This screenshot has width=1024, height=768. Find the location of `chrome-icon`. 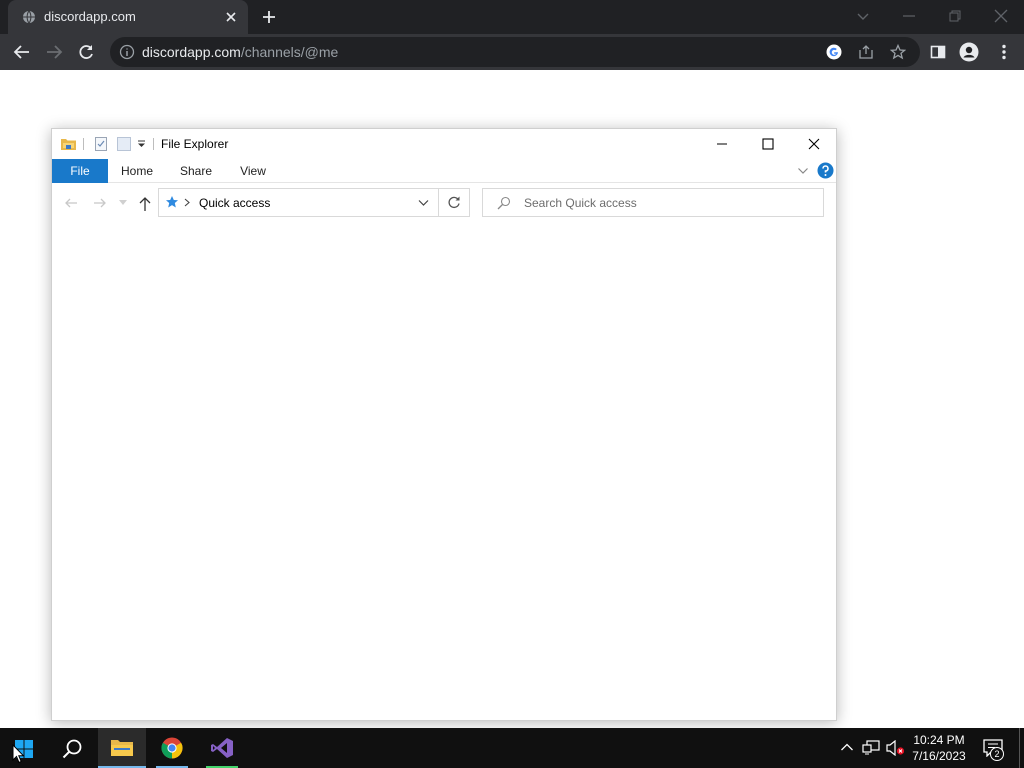

chrome-icon is located at coordinates (172, 748).